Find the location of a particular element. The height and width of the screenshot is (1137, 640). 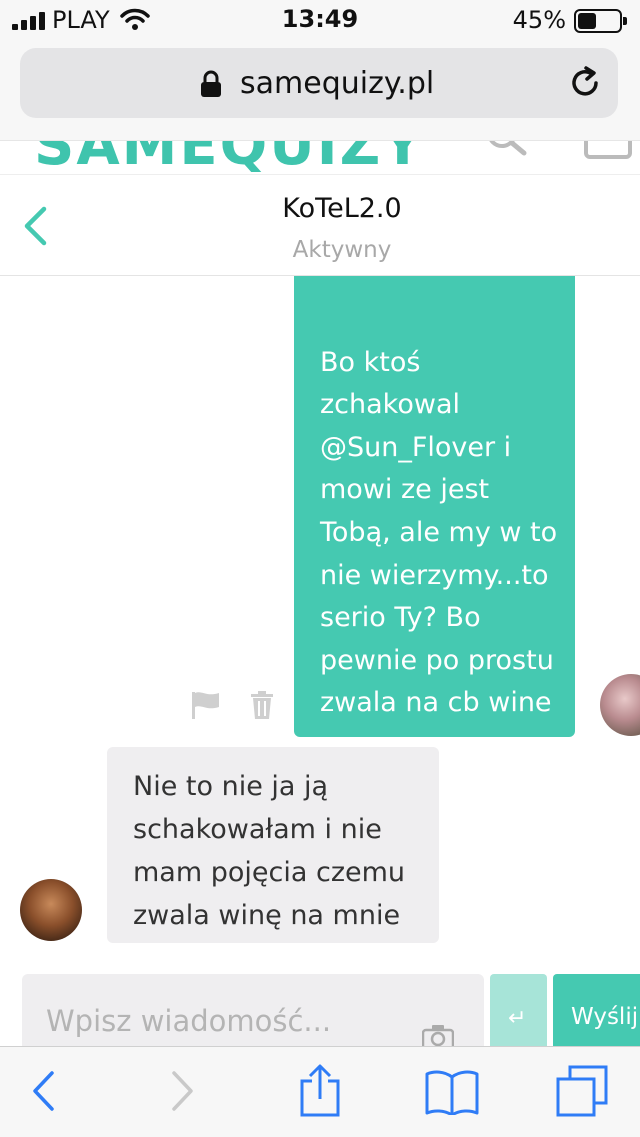

forward-icon is located at coordinates (183, 1091).